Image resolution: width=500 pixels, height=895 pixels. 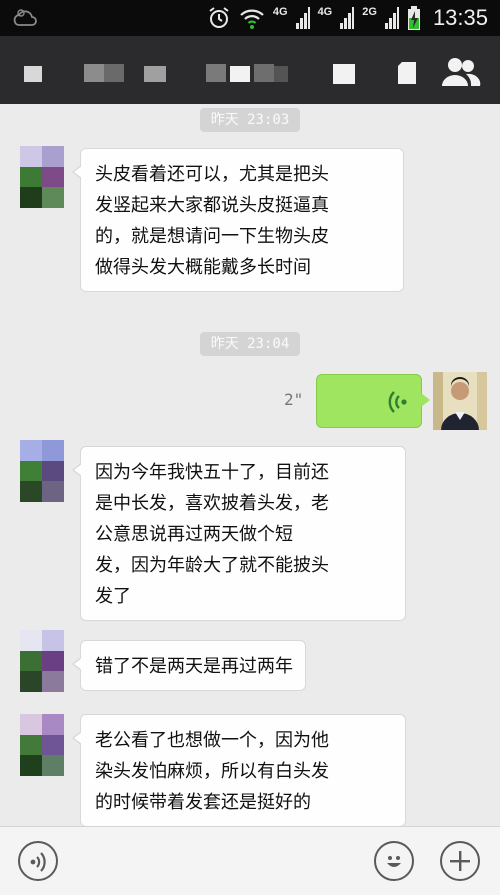 What do you see at coordinates (280, 12) in the screenshot?
I see `network-type-label-1: 4G` at bounding box center [280, 12].